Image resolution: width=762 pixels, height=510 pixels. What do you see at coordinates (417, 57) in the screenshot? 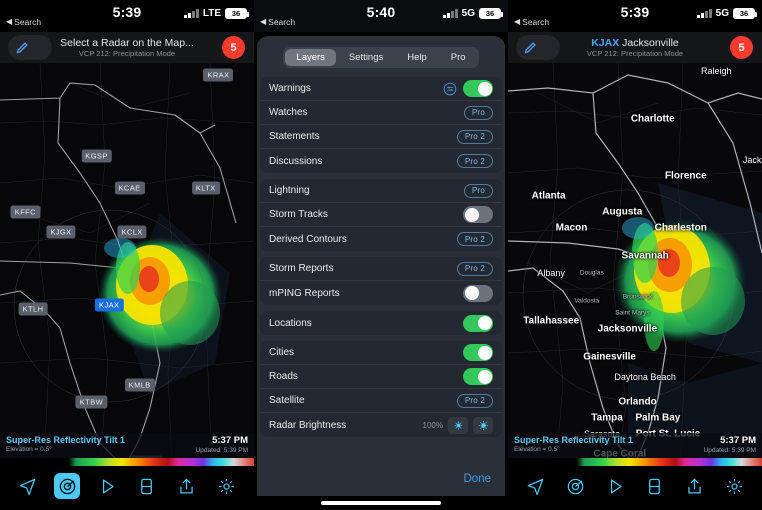
I see `tab-help: Help` at bounding box center [417, 57].